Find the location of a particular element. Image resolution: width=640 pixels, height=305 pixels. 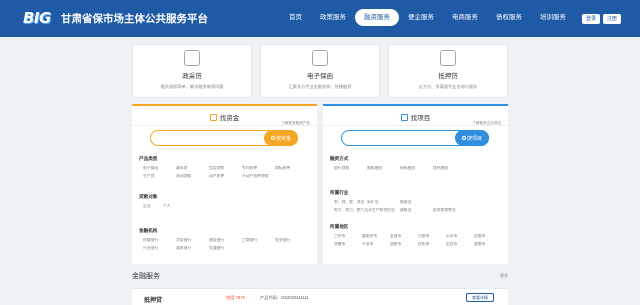

filter-tag: 交通银行 is located at coordinates (225, 248).